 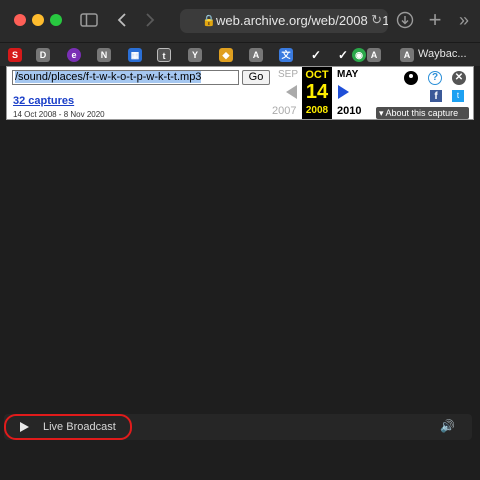 What do you see at coordinates (195, 55) in the screenshot?
I see `bookmark-y: Y` at bounding box center [195, 55].